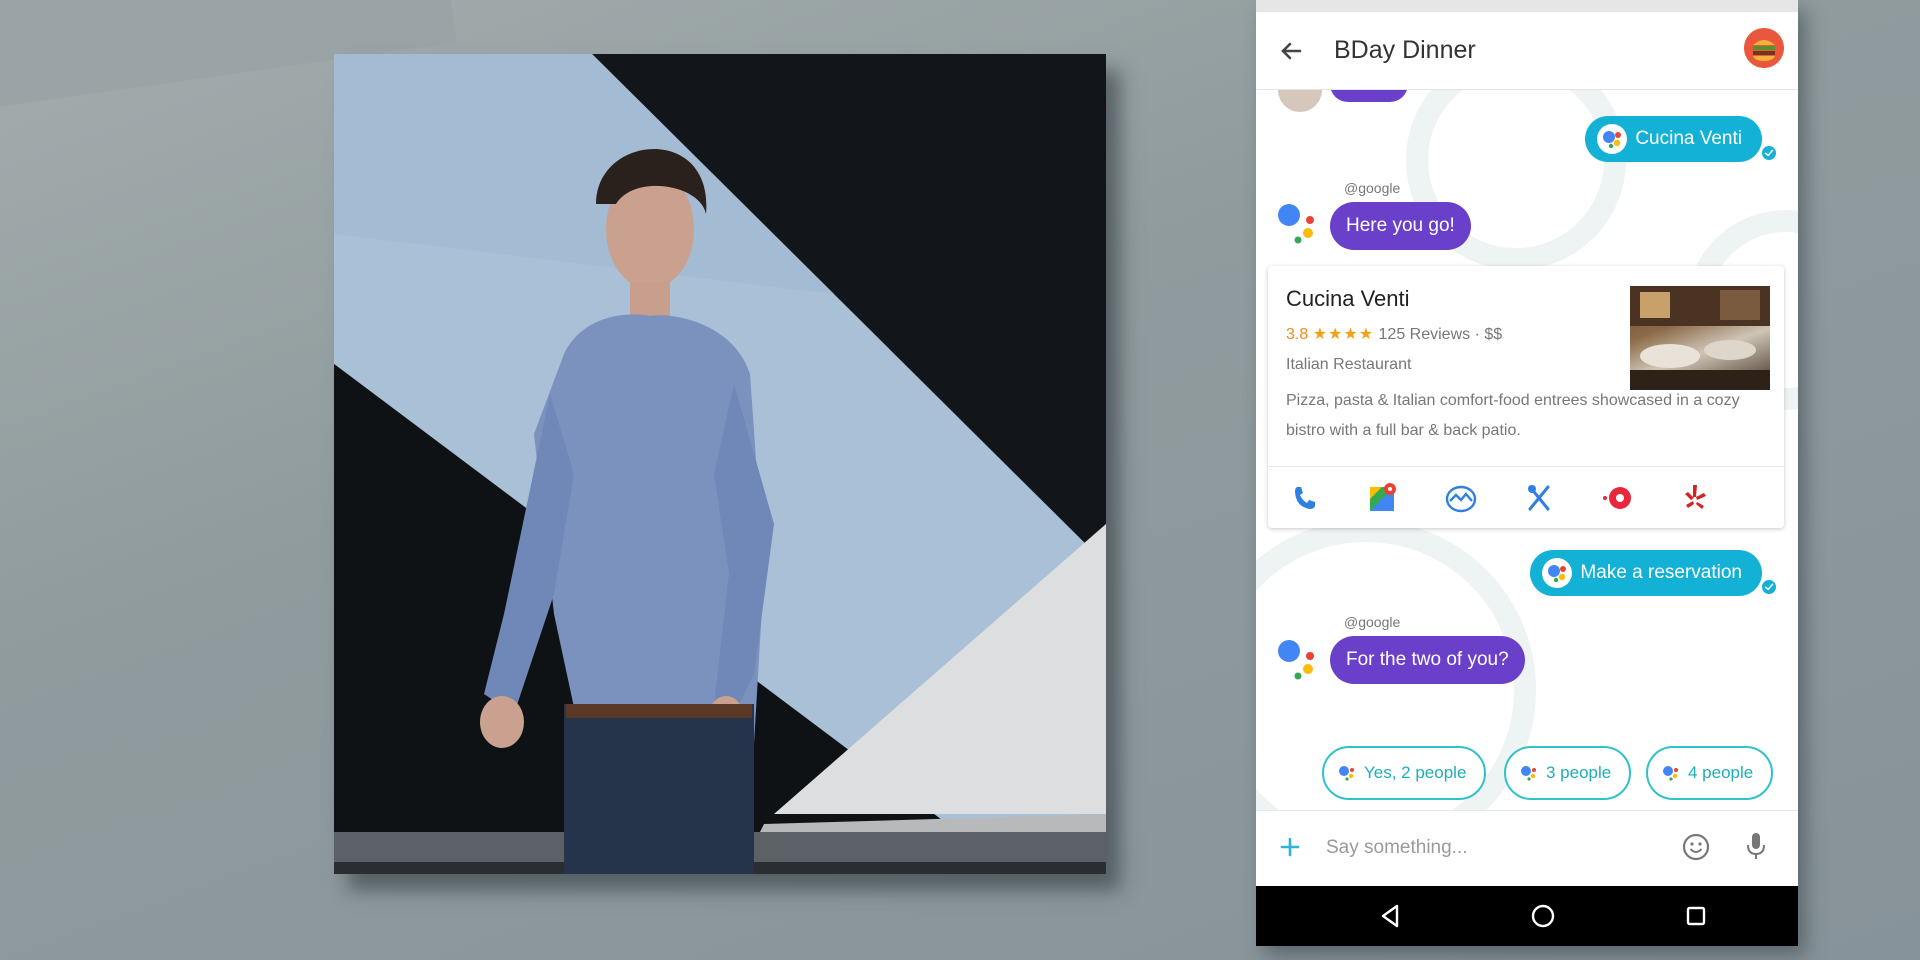 The image size is (1920, 960). What do you see at coordinates (1688, 138) in the screenshot?
I see `message-text: Cucina Venti` at bounding box center [1688, 138].